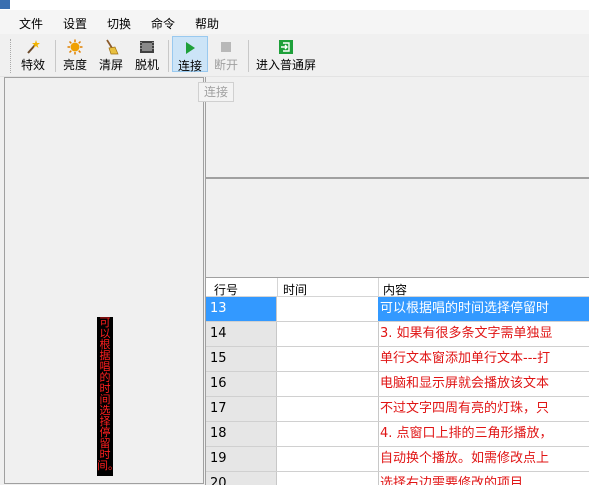 This screenshot has width=589, height=485. What do you see at coordinates (397, 127) in the screenshot?
I see `upper-right-pane` at bounding box center [397, 127].